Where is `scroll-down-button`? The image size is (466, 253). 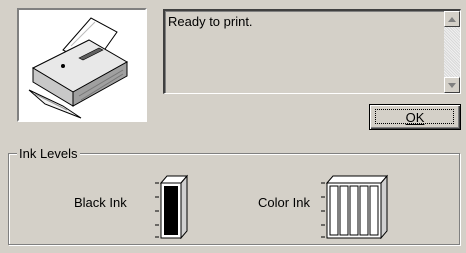 scroll-down-button is located at coordinates (452, 85).